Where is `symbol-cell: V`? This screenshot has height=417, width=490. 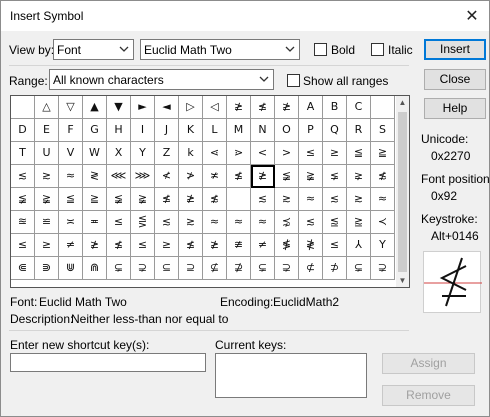 symbol-cell: V is located at coordinates (71, 153).